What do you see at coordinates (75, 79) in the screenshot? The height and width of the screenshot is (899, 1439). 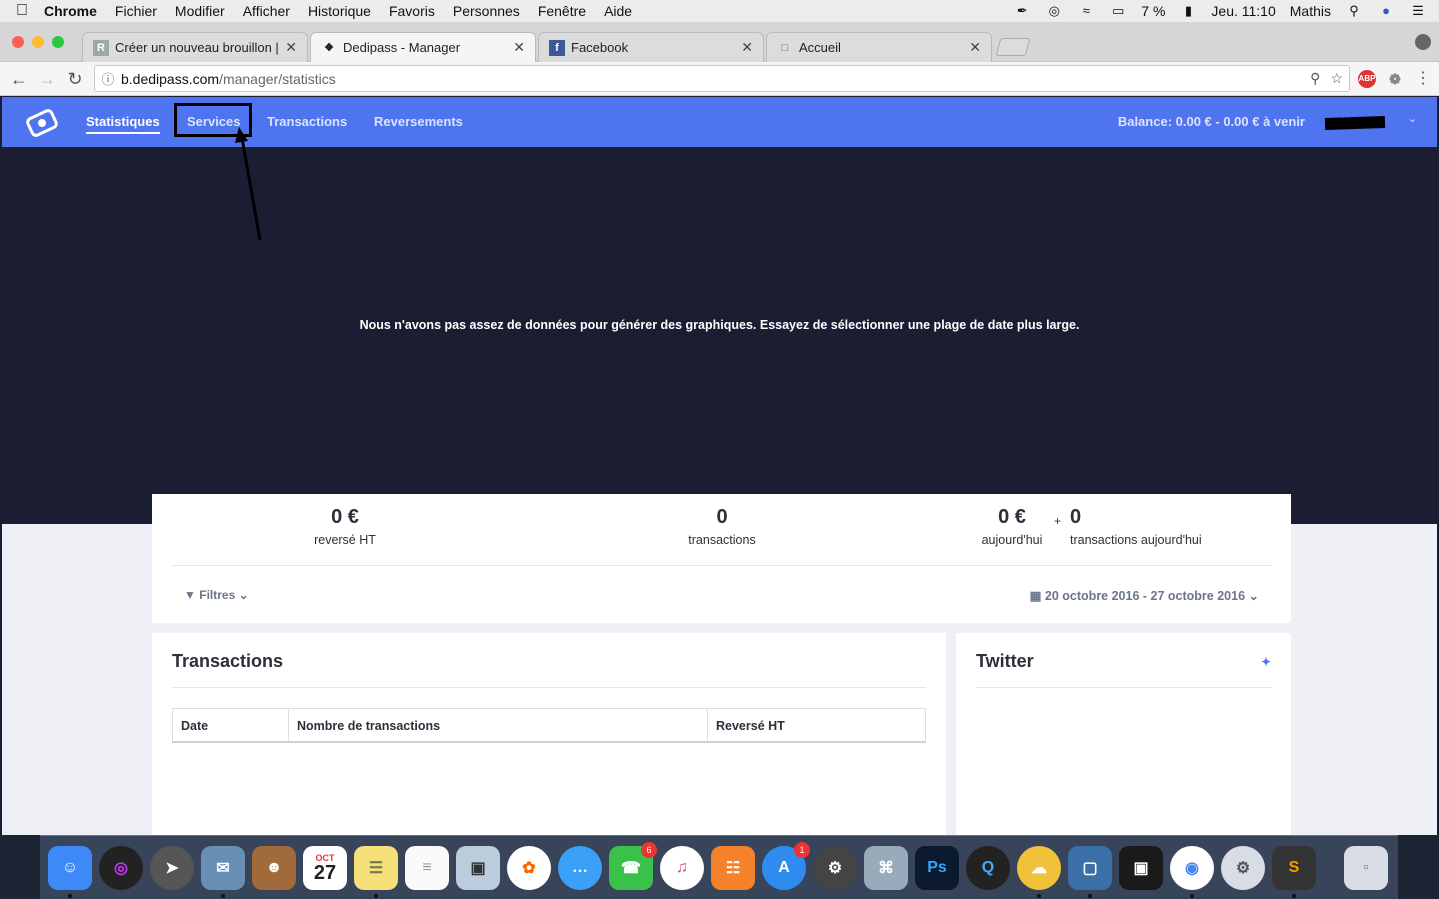 I see `reload-icon: ↻` at bounding box center [75, 79].